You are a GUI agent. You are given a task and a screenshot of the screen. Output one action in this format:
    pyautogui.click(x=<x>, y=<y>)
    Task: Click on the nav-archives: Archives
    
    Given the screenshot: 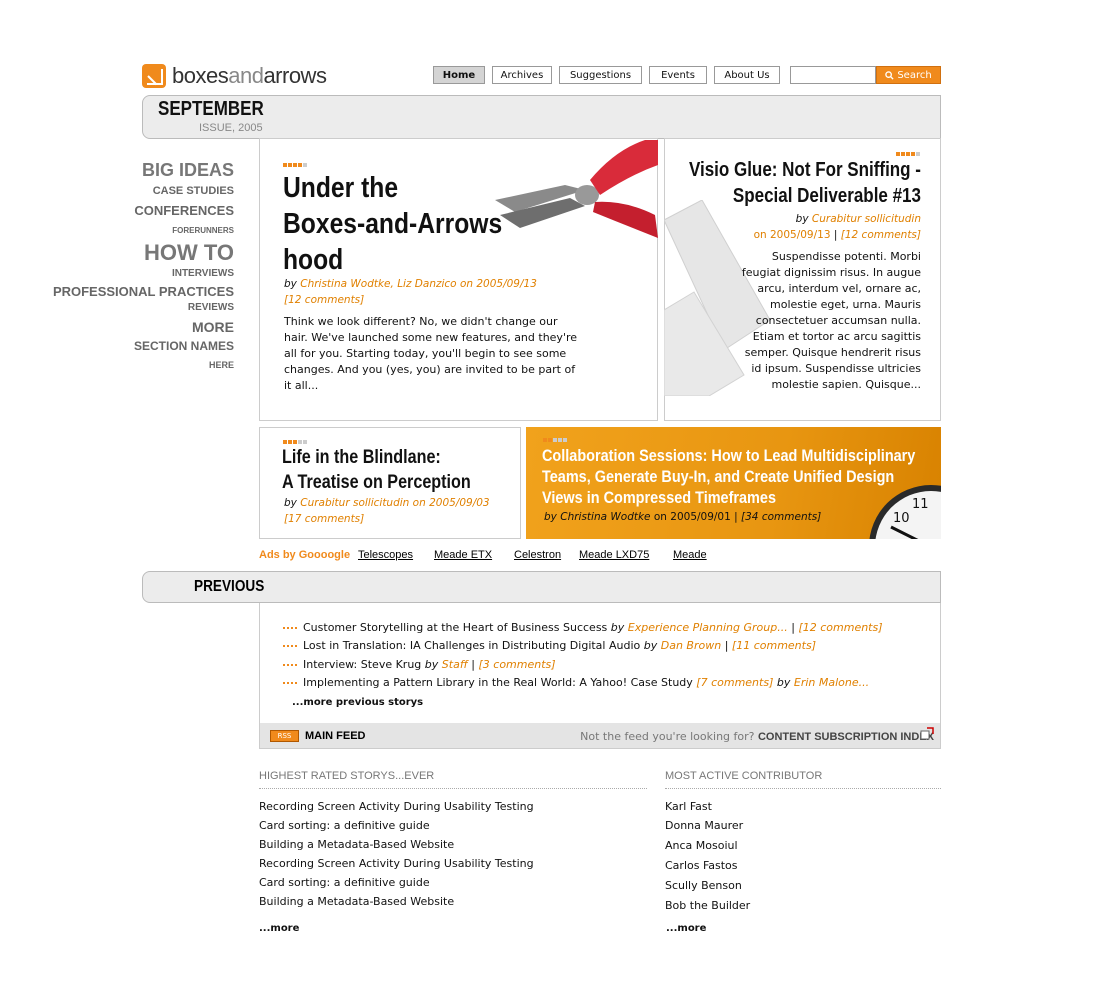 What is the action you would take?
    pyautogui.click(x=522, y=75)
    